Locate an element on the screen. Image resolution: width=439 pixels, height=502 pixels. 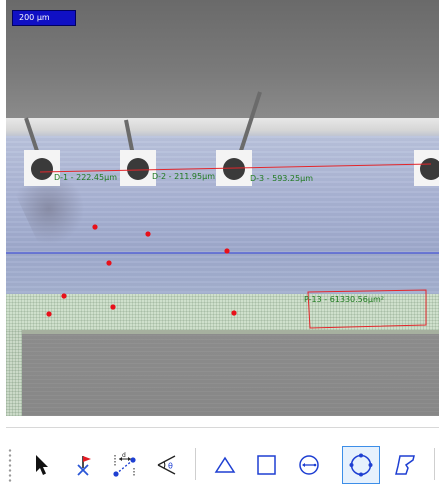
rectangle-tool-button is located at coordinates (267, 465).